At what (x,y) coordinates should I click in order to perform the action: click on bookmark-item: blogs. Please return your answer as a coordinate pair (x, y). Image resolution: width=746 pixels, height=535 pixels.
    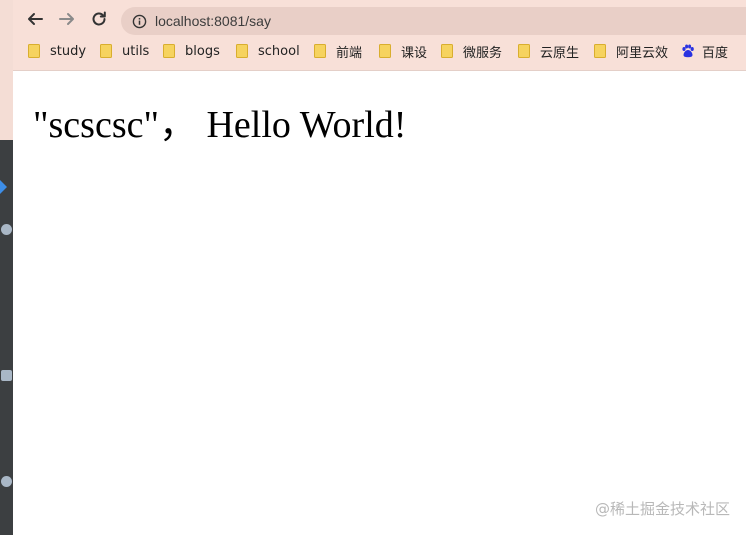
    Looking at the image, I should click on (191, 51).